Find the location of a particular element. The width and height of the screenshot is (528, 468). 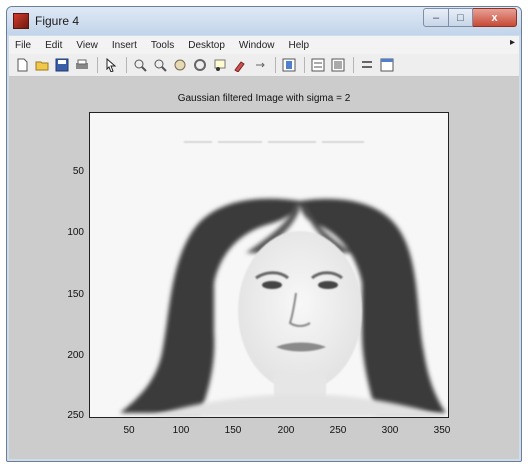

maximize-icon: □ is located at coordinates (460, 17).